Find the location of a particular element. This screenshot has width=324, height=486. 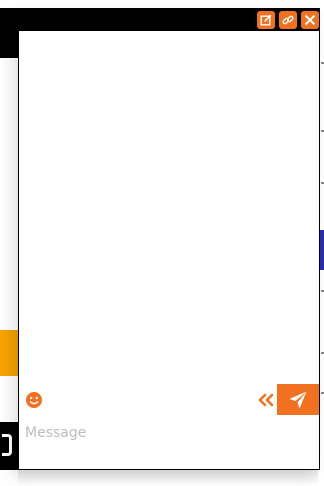

close-button is located at coordinates (310, 20).